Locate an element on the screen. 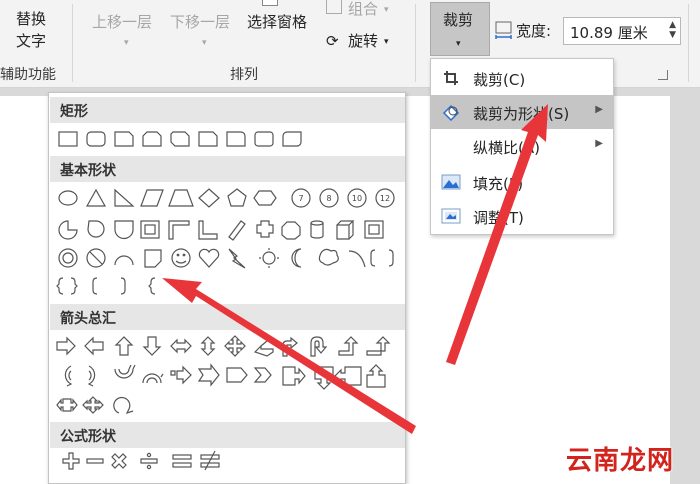  menu-item-crop: 裁剪(C) is located at coordinates (522, 78).